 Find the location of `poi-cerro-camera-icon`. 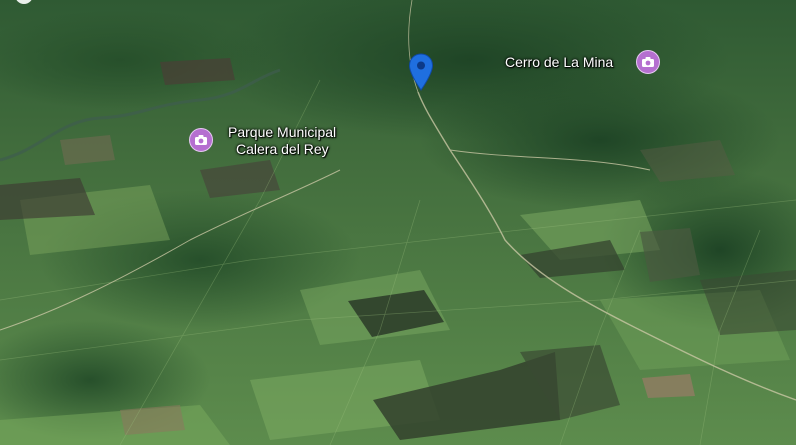

poi-cerro-camera-icon is located at coordinates (648, 62).